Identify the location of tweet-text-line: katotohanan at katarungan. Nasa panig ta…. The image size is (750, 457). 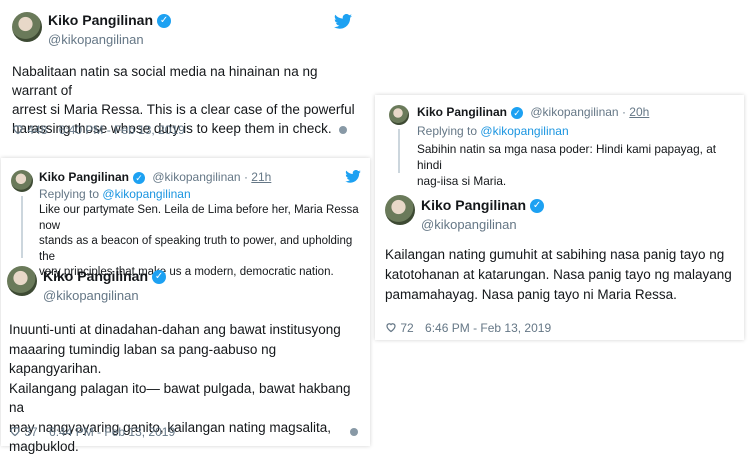
(558, 274).